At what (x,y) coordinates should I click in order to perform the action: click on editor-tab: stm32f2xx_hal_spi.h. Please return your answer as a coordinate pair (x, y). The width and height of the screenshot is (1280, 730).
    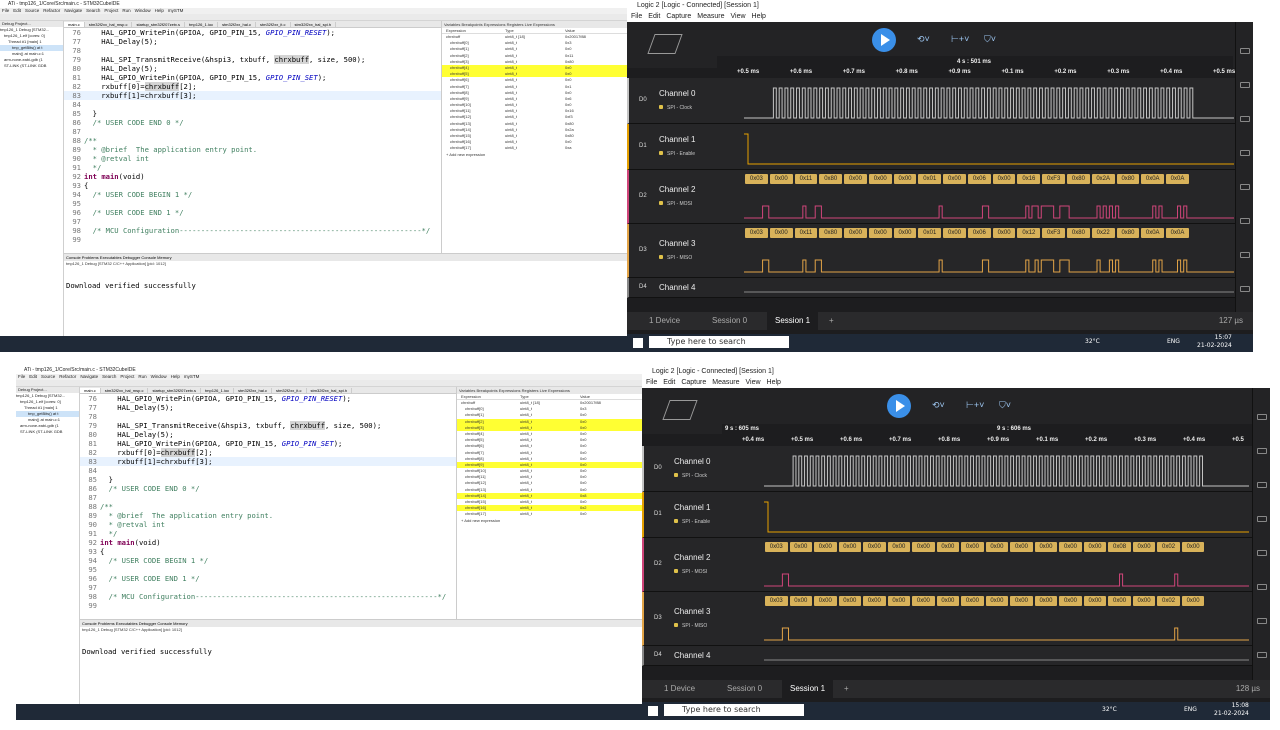
    Looking at the image, I should click on (329, 390).